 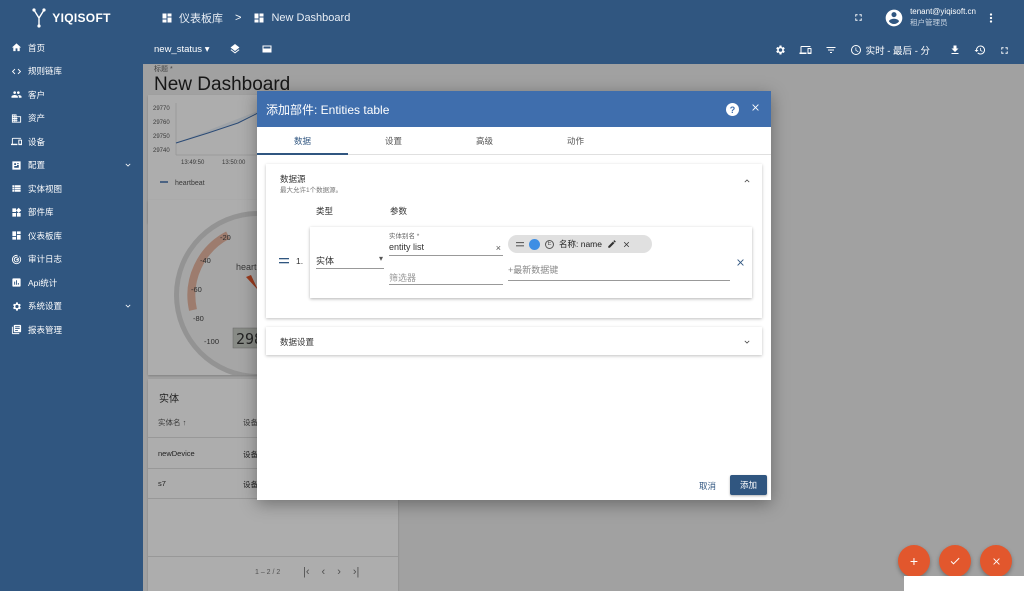 I want to click on user-email: tenant@yiqisoft.cn, so click(x=943, y=11).